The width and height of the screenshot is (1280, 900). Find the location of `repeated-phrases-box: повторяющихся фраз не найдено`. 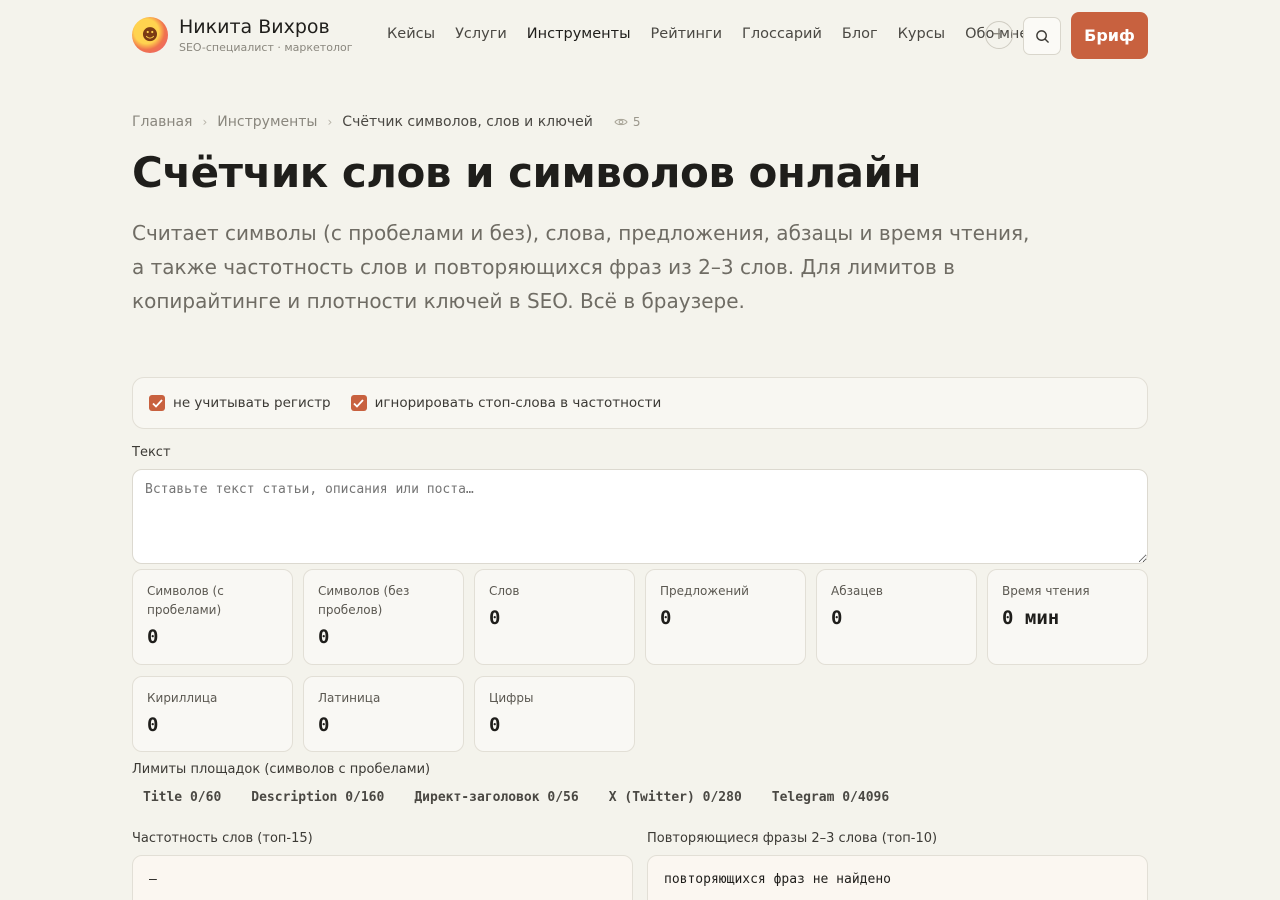

repeated-phrases-box: повторяющихся фраз не найдено is located at coordinates (897, 877).